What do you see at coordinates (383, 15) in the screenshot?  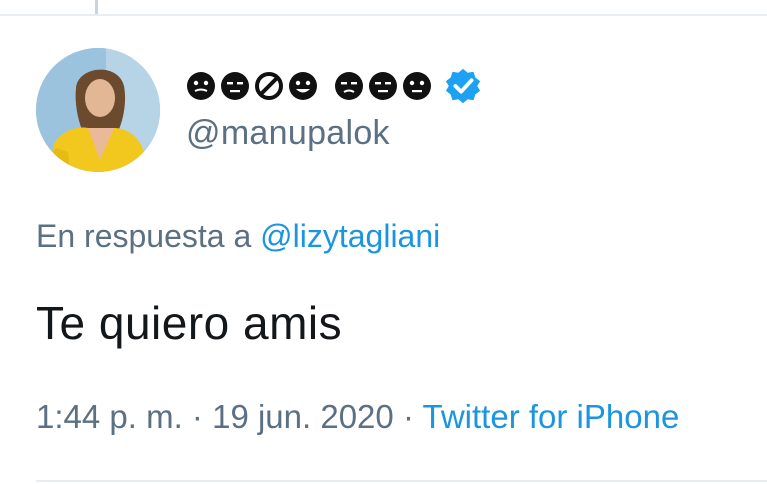 I see `top-divider` at bounding box center [383, 15].